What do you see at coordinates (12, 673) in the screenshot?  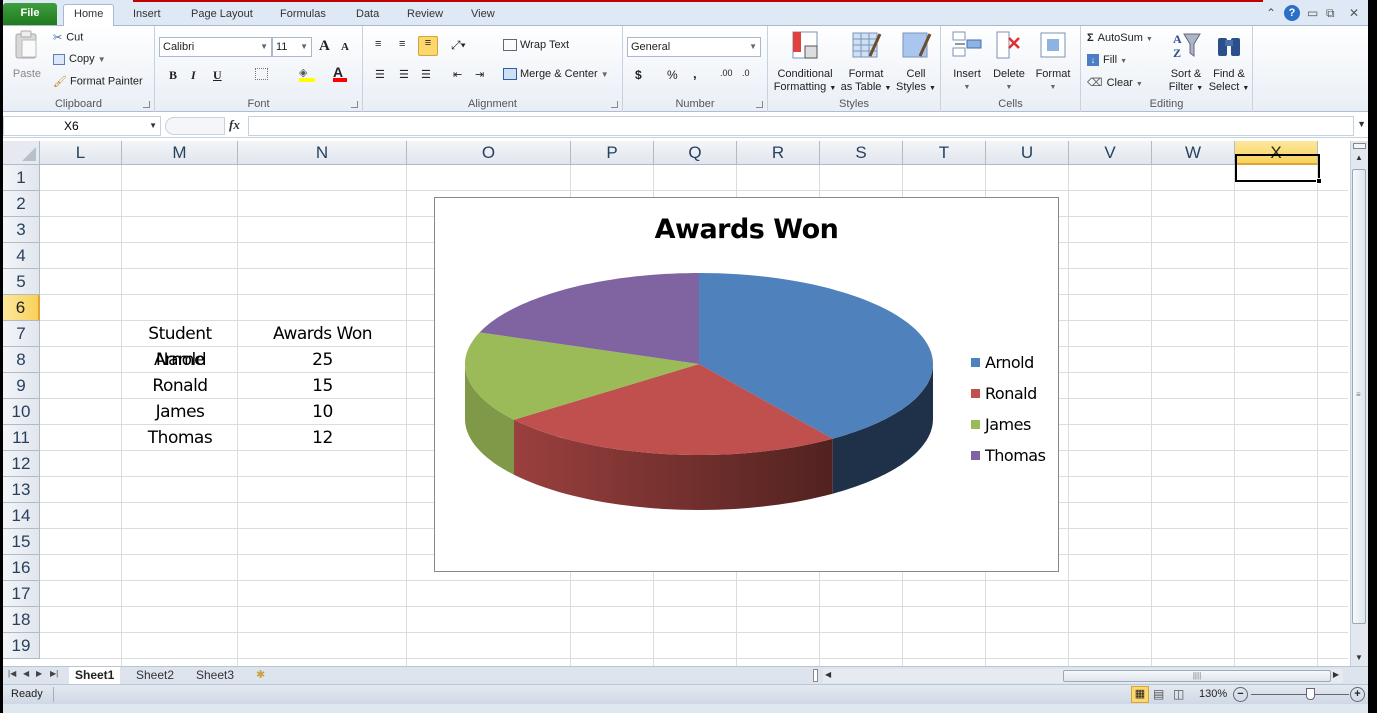 I see `sheet-nav-first-icon: |◀` at bounding box center [12, 673].